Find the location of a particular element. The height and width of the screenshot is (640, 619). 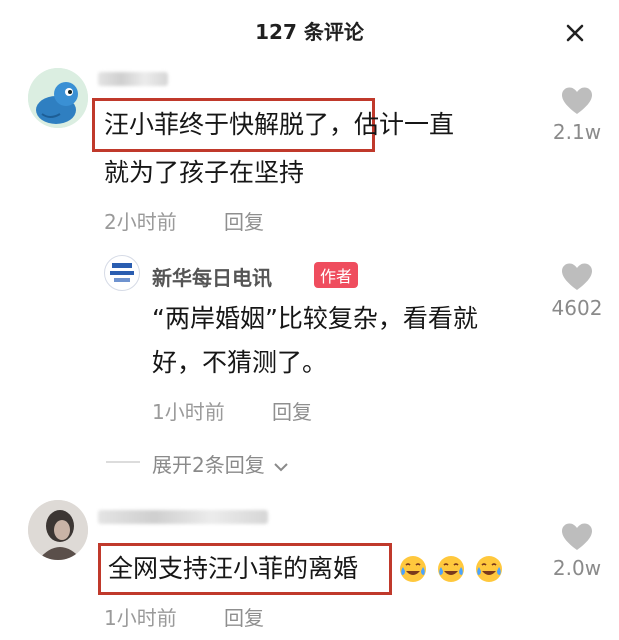

highlighted-text: 汪小菲终于快解脱了 is located at coordinates (217, 124).